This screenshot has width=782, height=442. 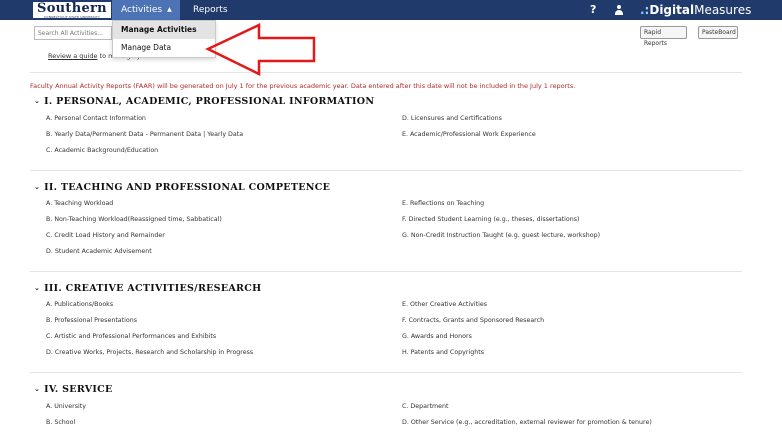 I want to click on list-item: A. University, so click(x=66, y=406).